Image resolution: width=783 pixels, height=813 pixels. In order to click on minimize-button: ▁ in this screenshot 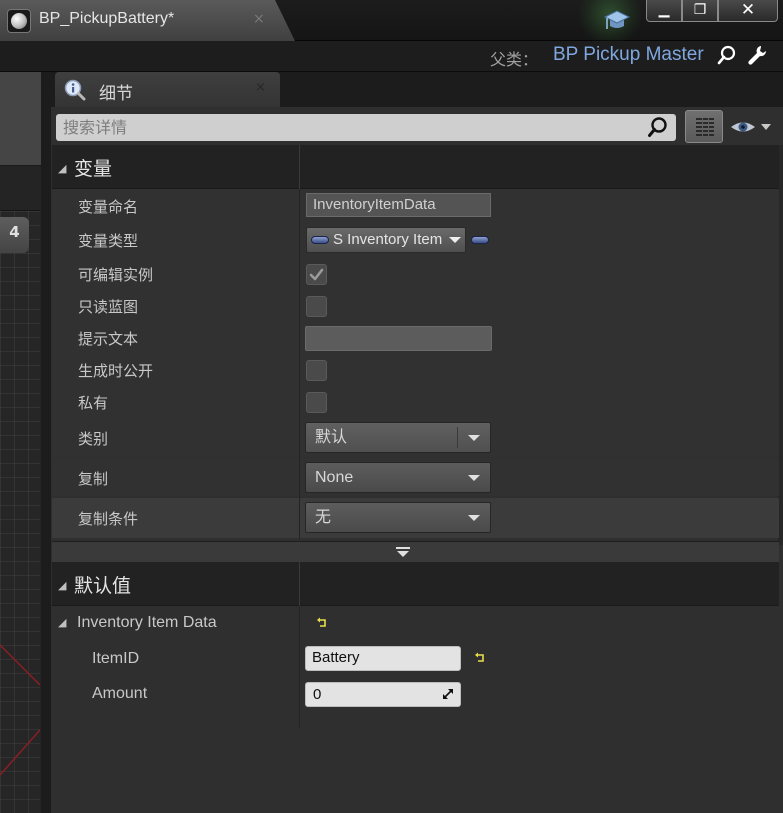, I will do `click(664, 11)`.